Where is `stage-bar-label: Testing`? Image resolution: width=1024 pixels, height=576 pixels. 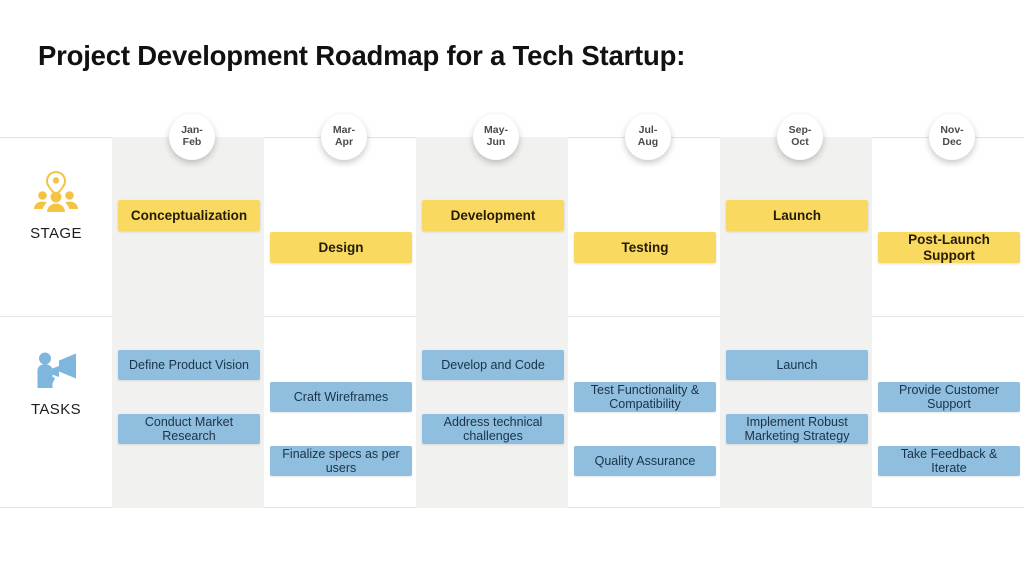 stage-bar-label: Testing is located at coordinates (645, 247).